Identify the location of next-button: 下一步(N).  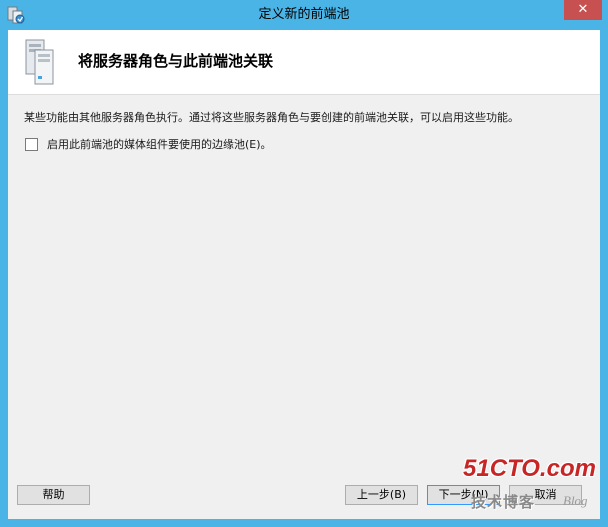
(463, 495).